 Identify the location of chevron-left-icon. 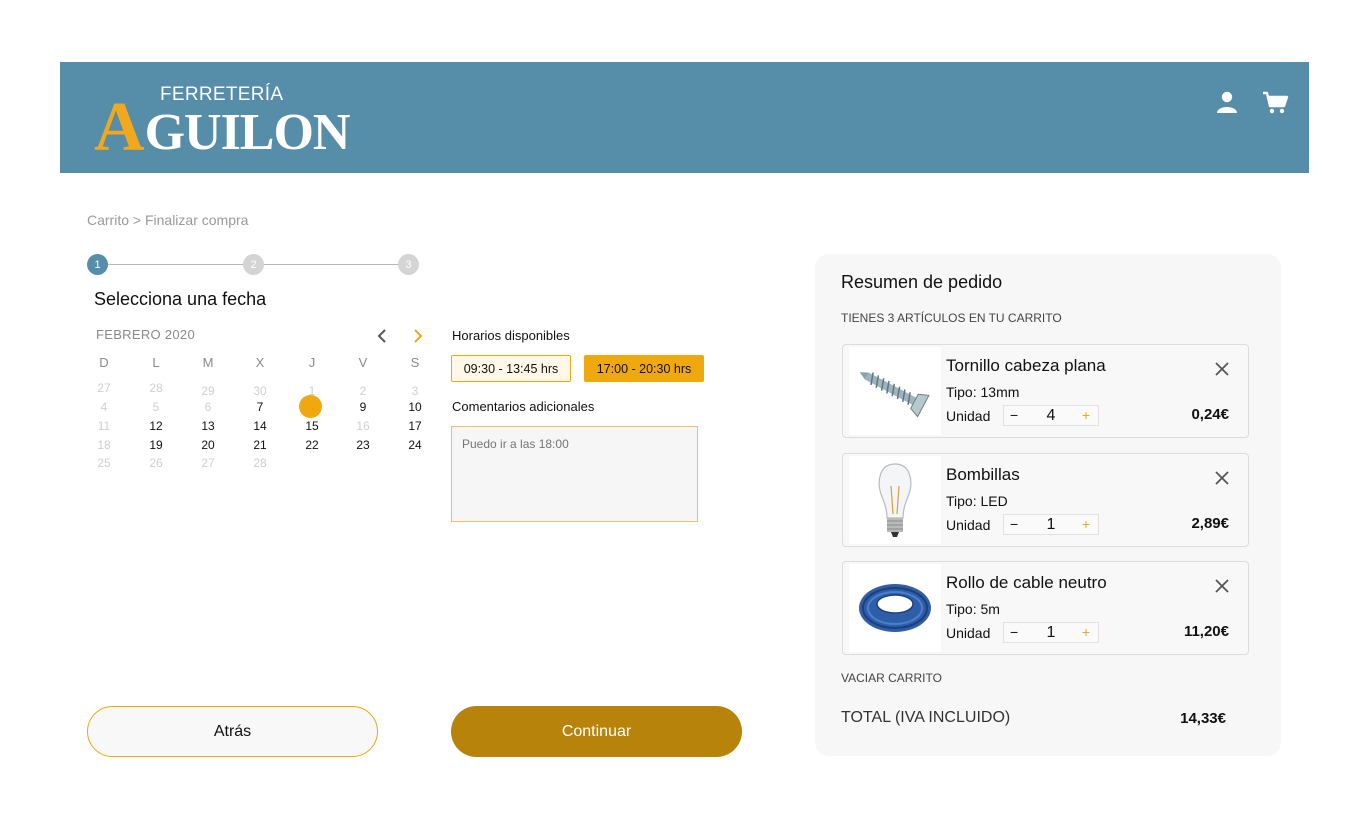
(383, 336).